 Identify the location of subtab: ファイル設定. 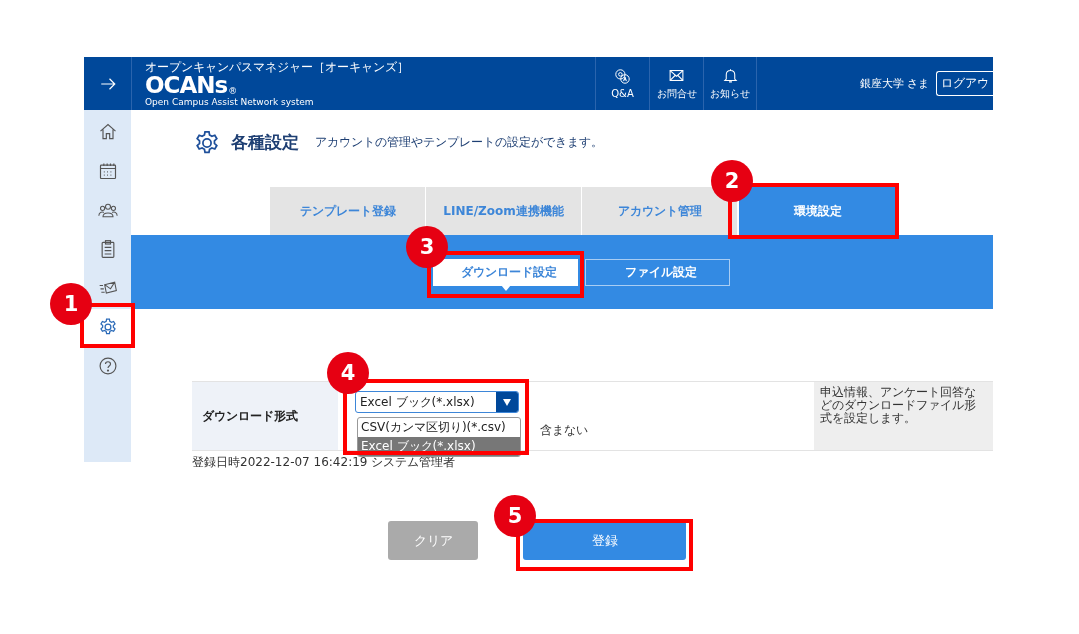
(657, 272).